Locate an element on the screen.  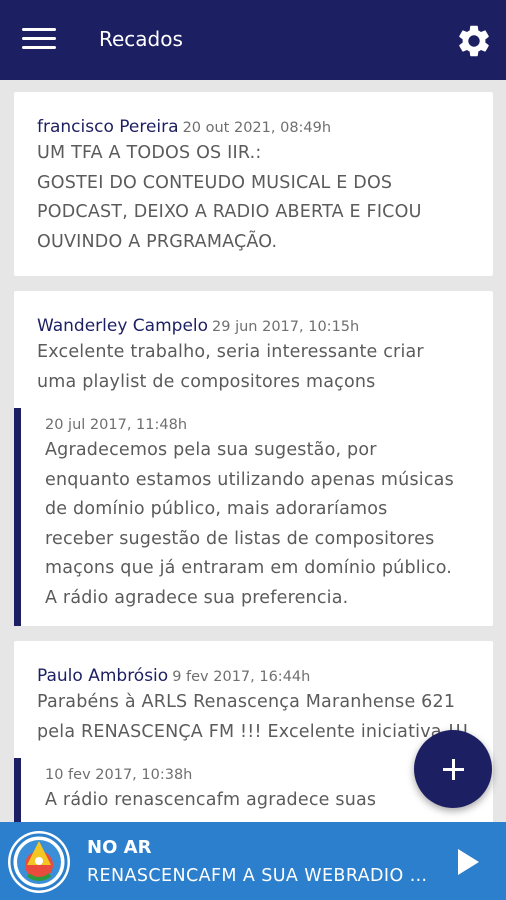
app-bar: Recados is located at coordinates (253, 40).